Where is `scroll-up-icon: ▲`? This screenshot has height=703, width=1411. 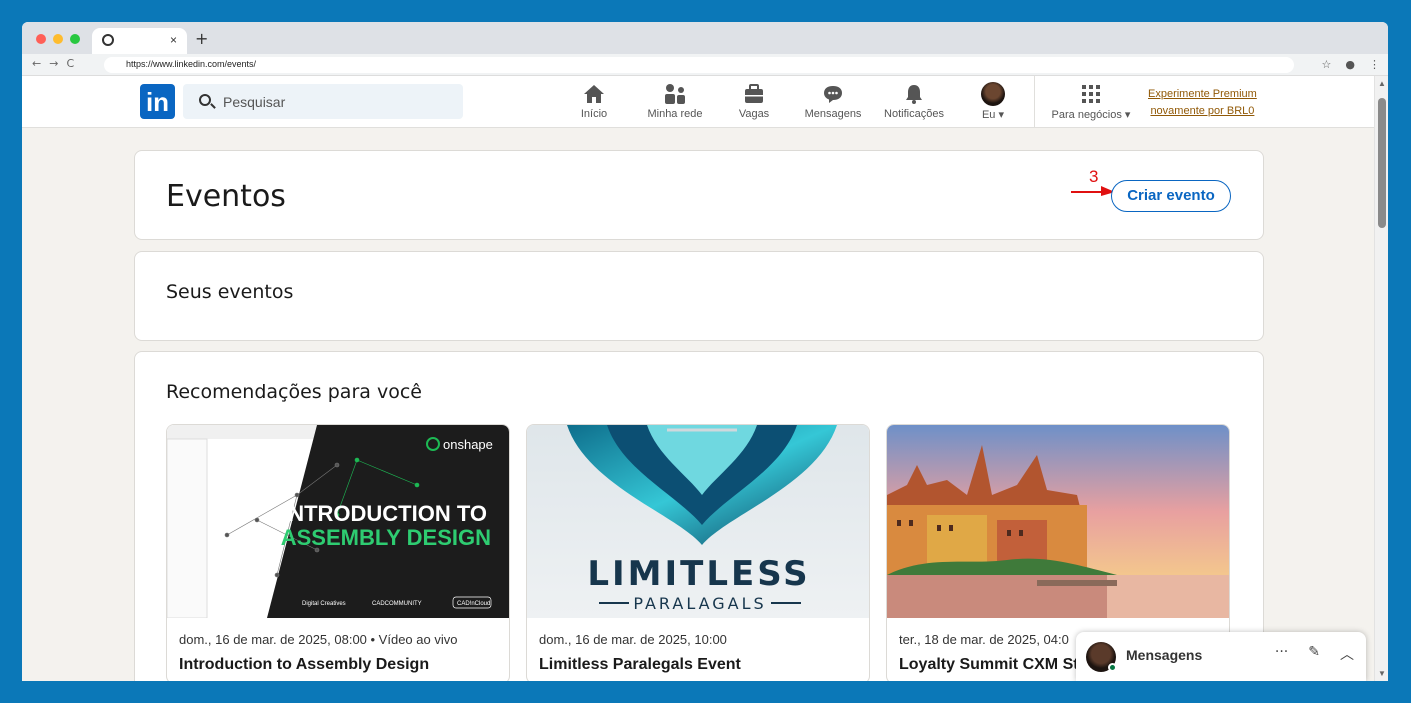 scroll-up-icon: ▲ is located at coordinates (1382, 83).